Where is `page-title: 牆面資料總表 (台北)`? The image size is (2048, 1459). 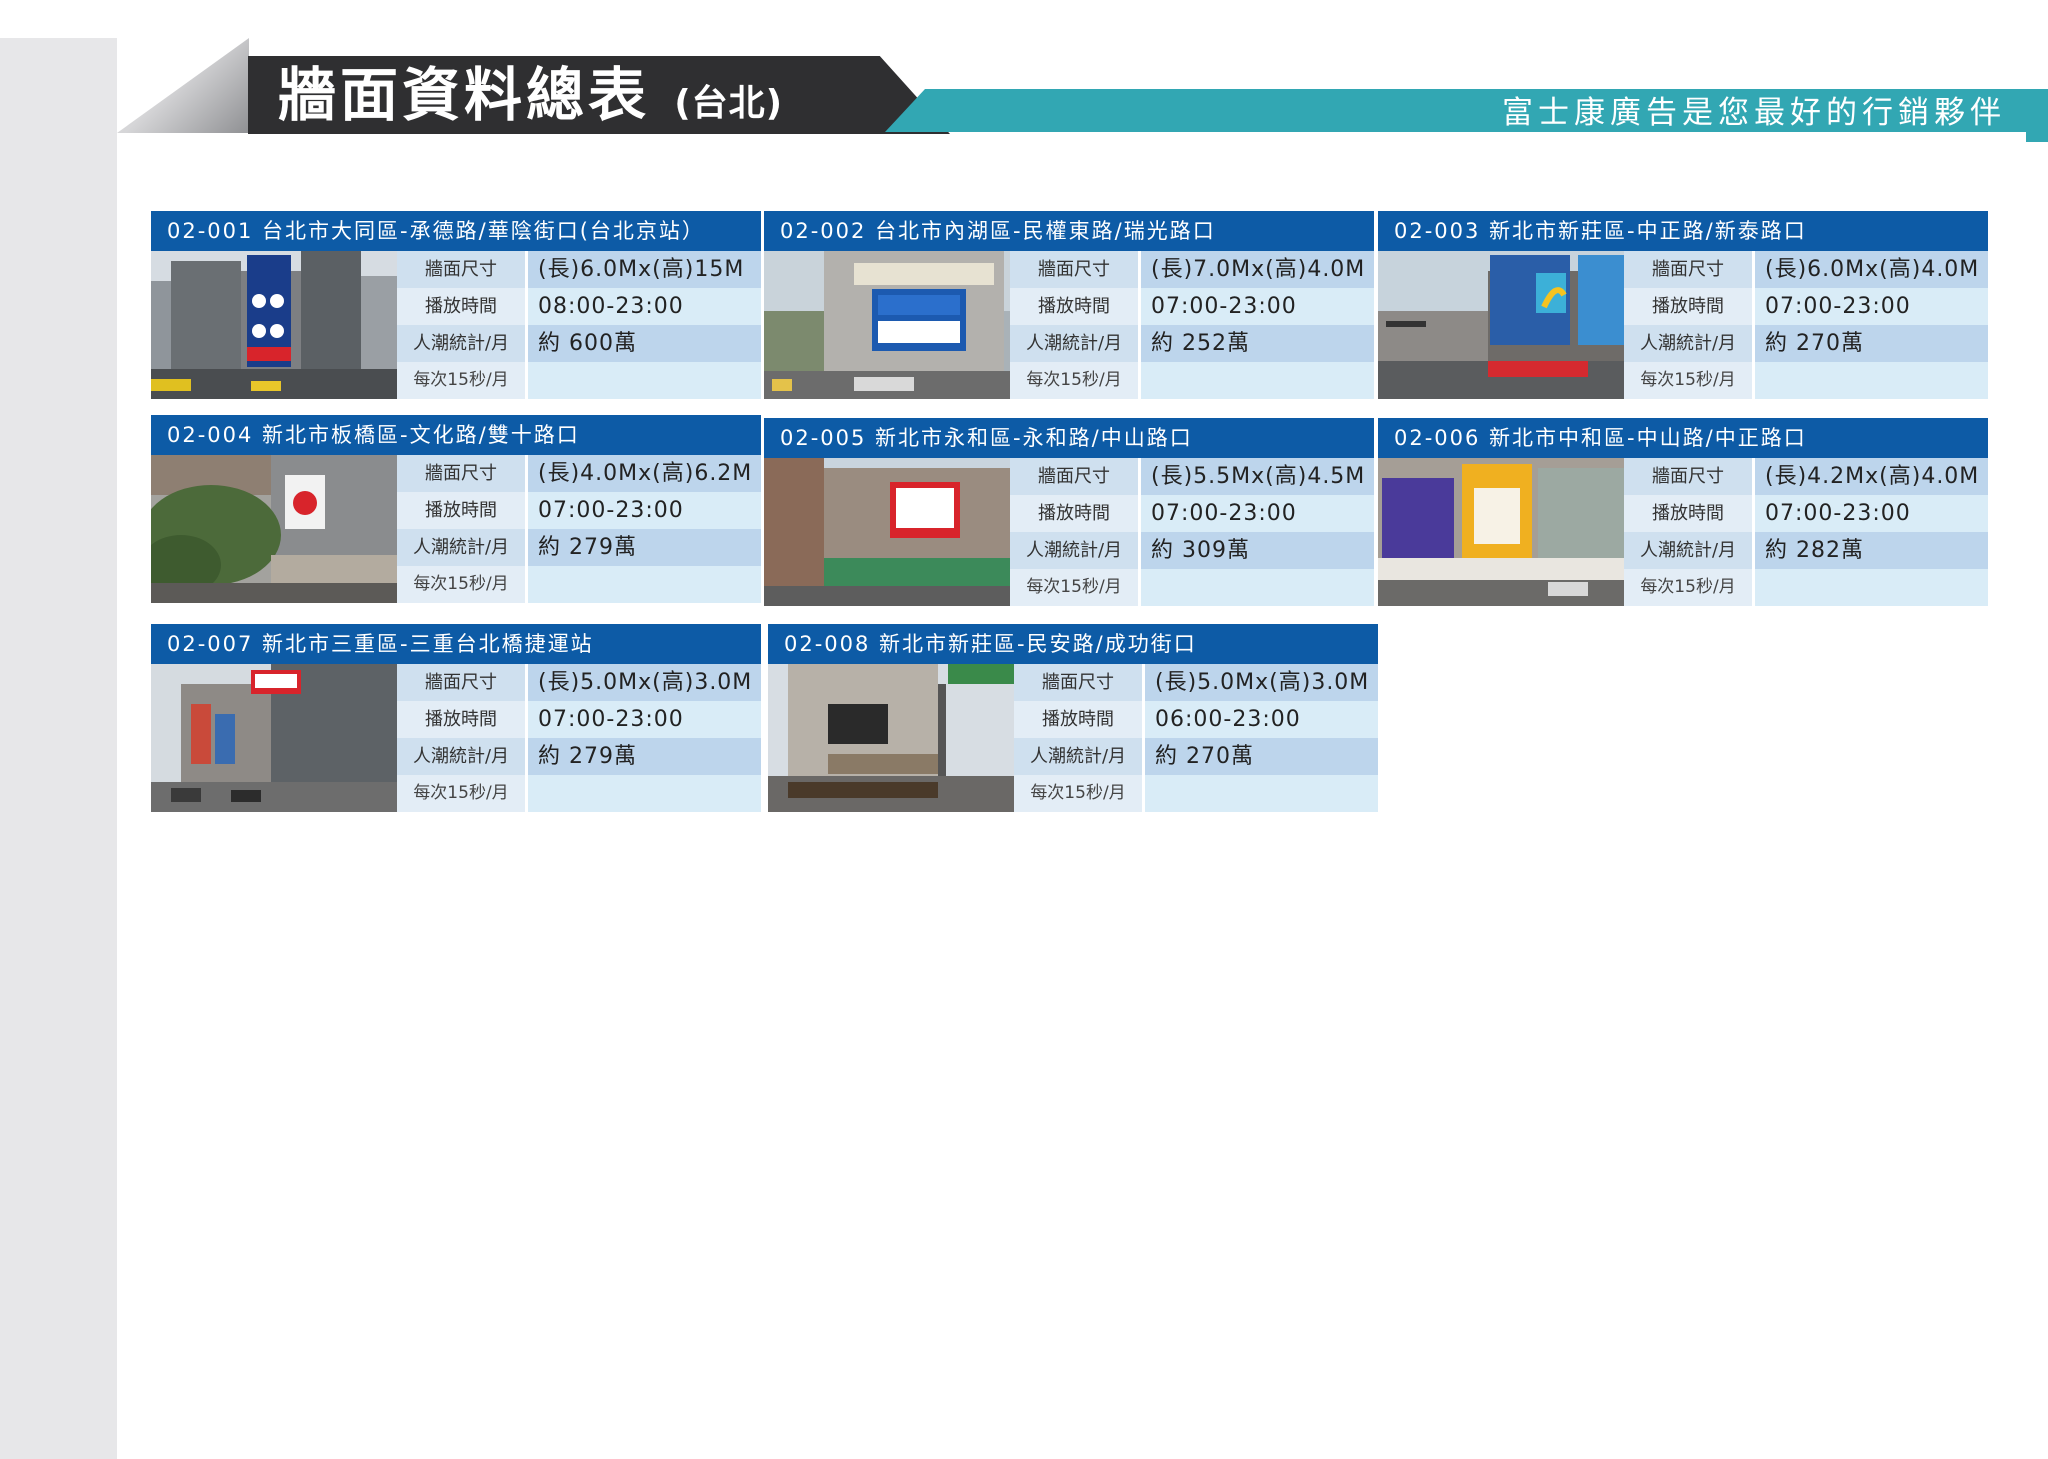
page-title: 牆面資料總表 (台北) is located at coordinates (530, 95).